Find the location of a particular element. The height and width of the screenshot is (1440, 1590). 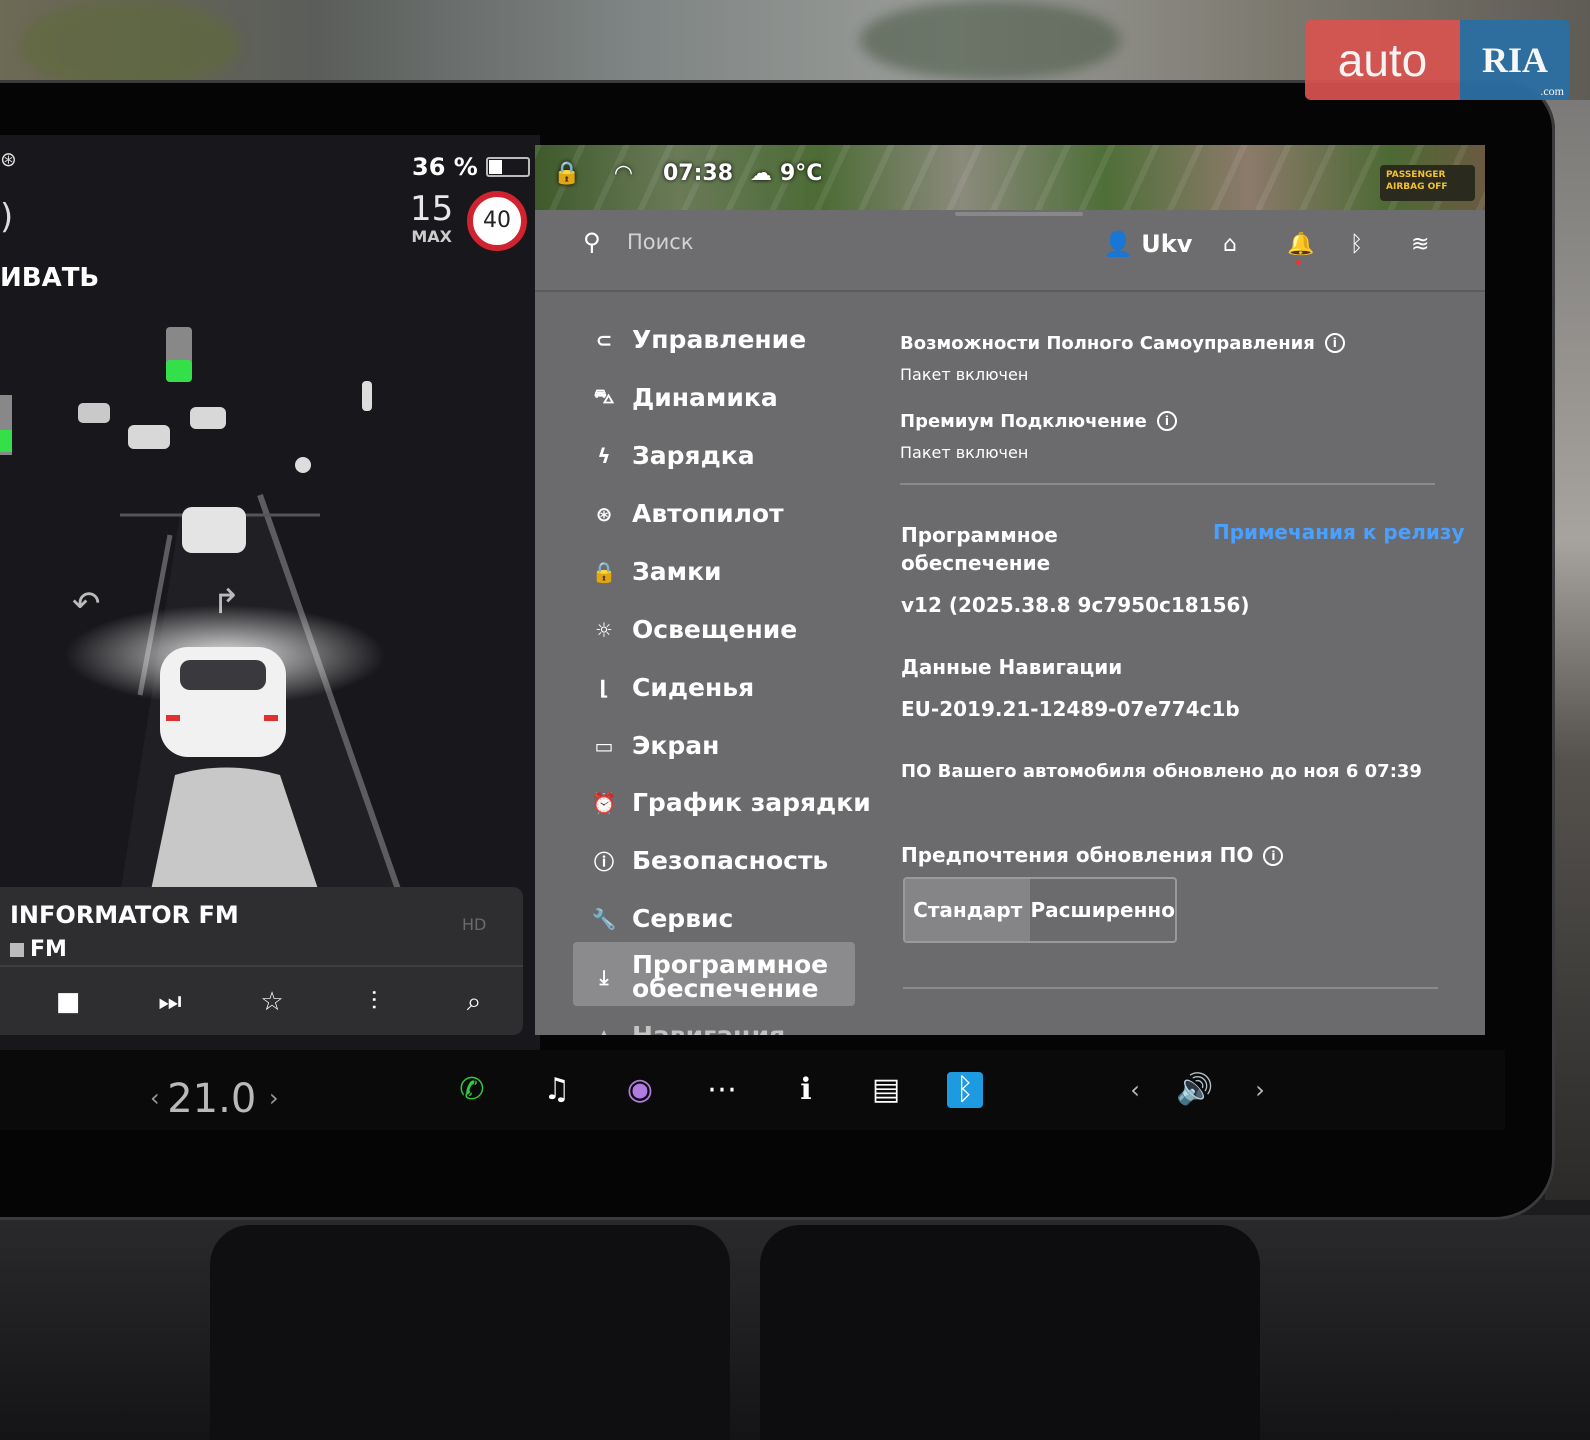

menu-item: ⌊ Сиденья is located at coordinates (672, 687).